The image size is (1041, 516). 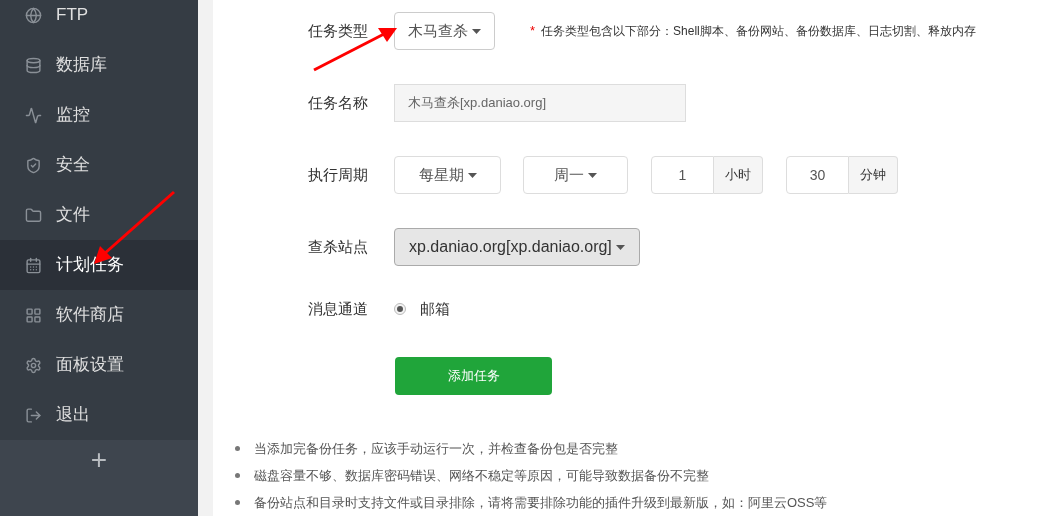 I want to click on sidebar-item: 退出, so click(x=99, y=415).